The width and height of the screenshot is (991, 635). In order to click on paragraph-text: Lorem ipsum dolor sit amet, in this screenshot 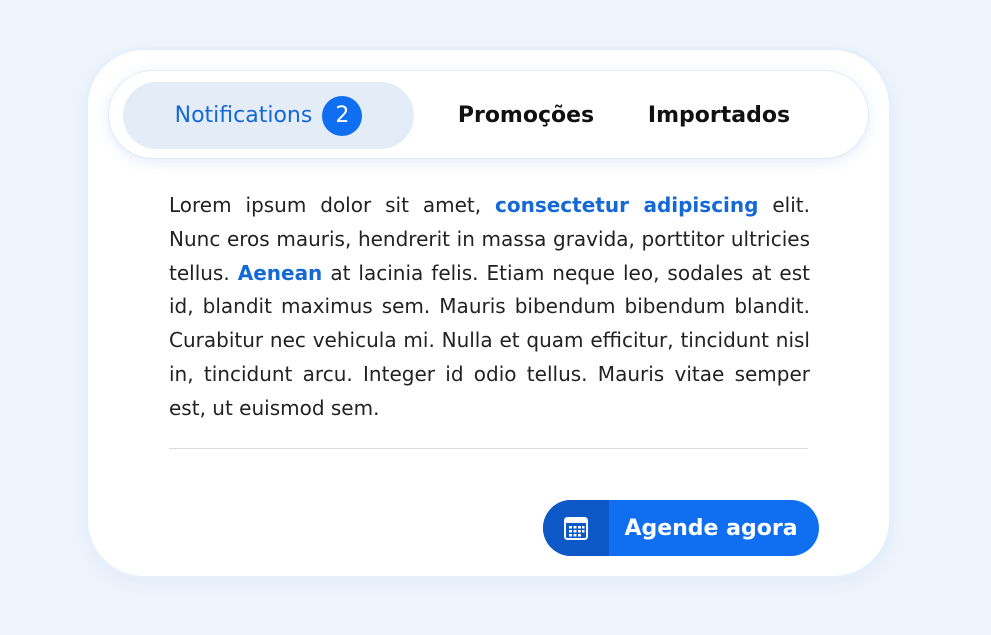, I will do `click(332, 205)`.